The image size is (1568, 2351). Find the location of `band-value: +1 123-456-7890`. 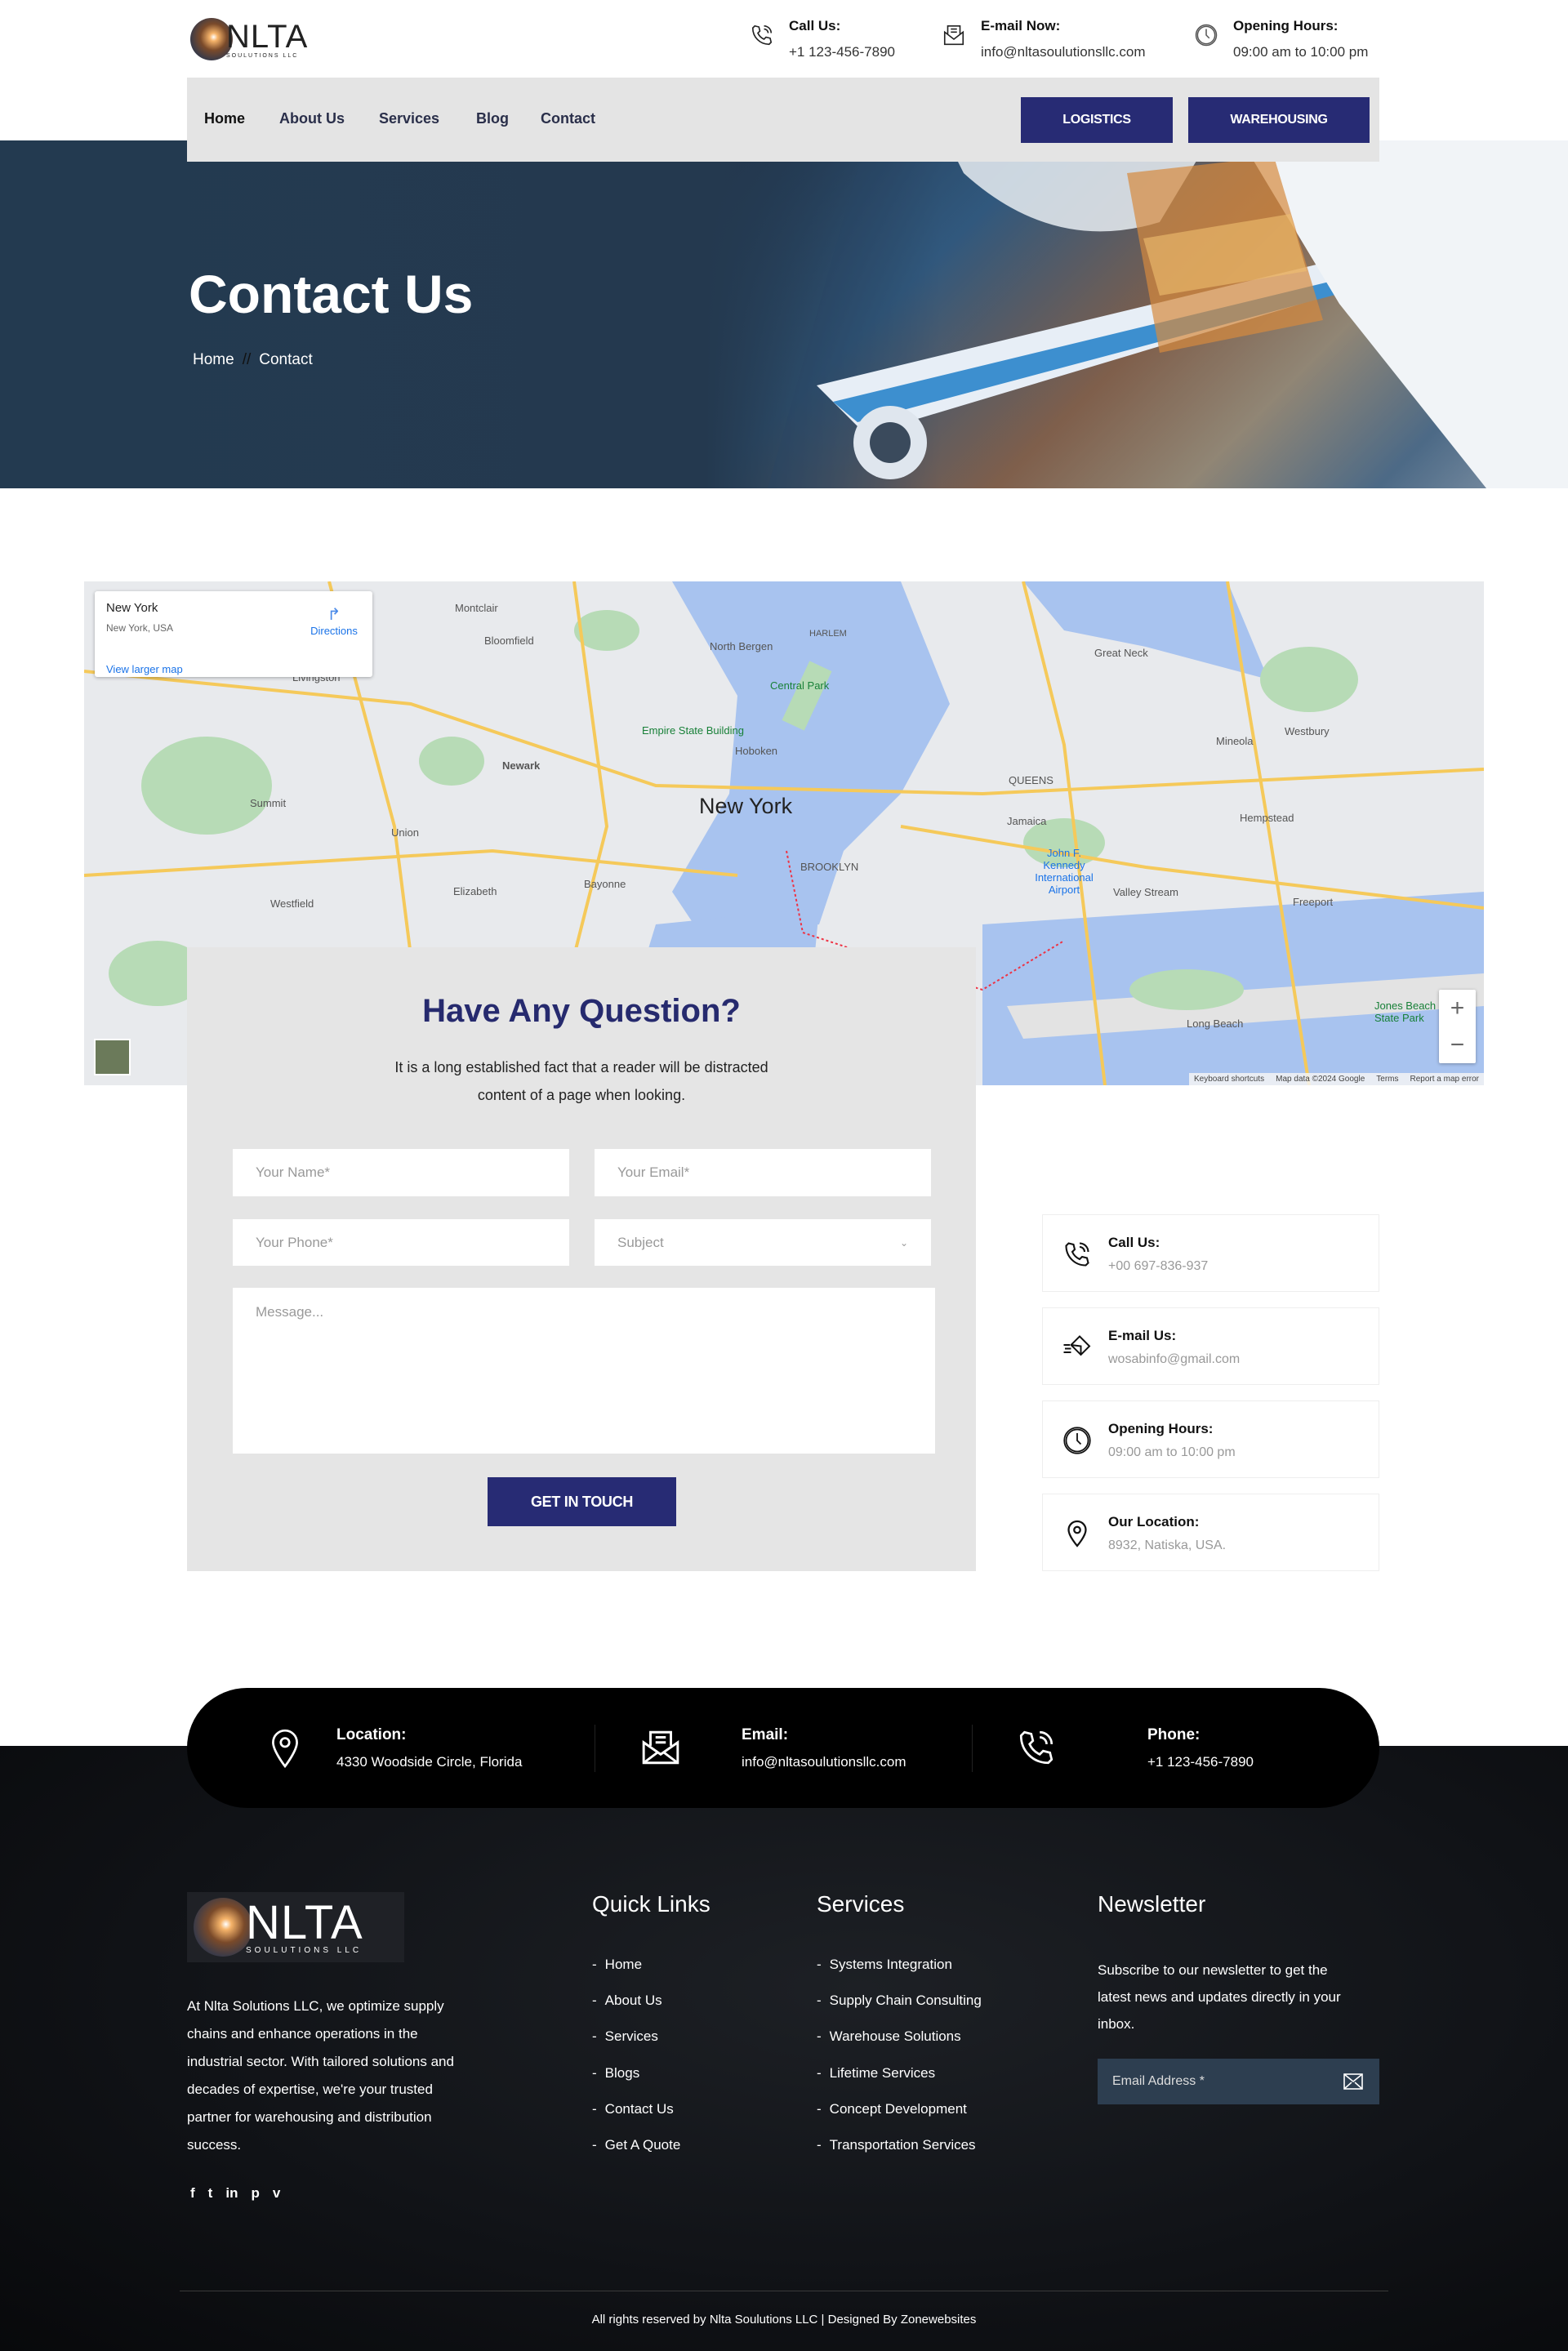

band-value: +1 123-456-7890 is located at coordinates (1200, 1762).